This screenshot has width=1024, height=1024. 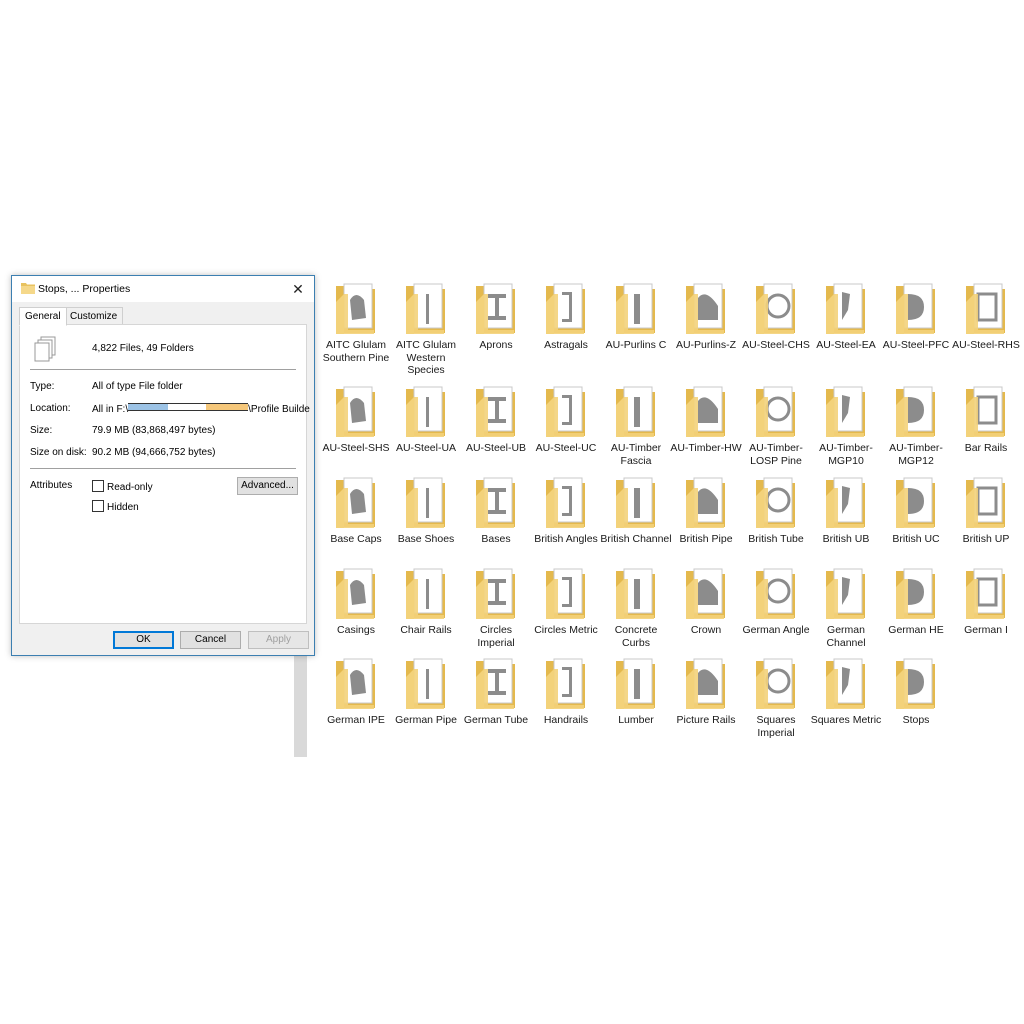 What do you see at coordinates (496, 316) in the screenshot?
I see `folder-item: Aprons` at bounding box center [496, 316].